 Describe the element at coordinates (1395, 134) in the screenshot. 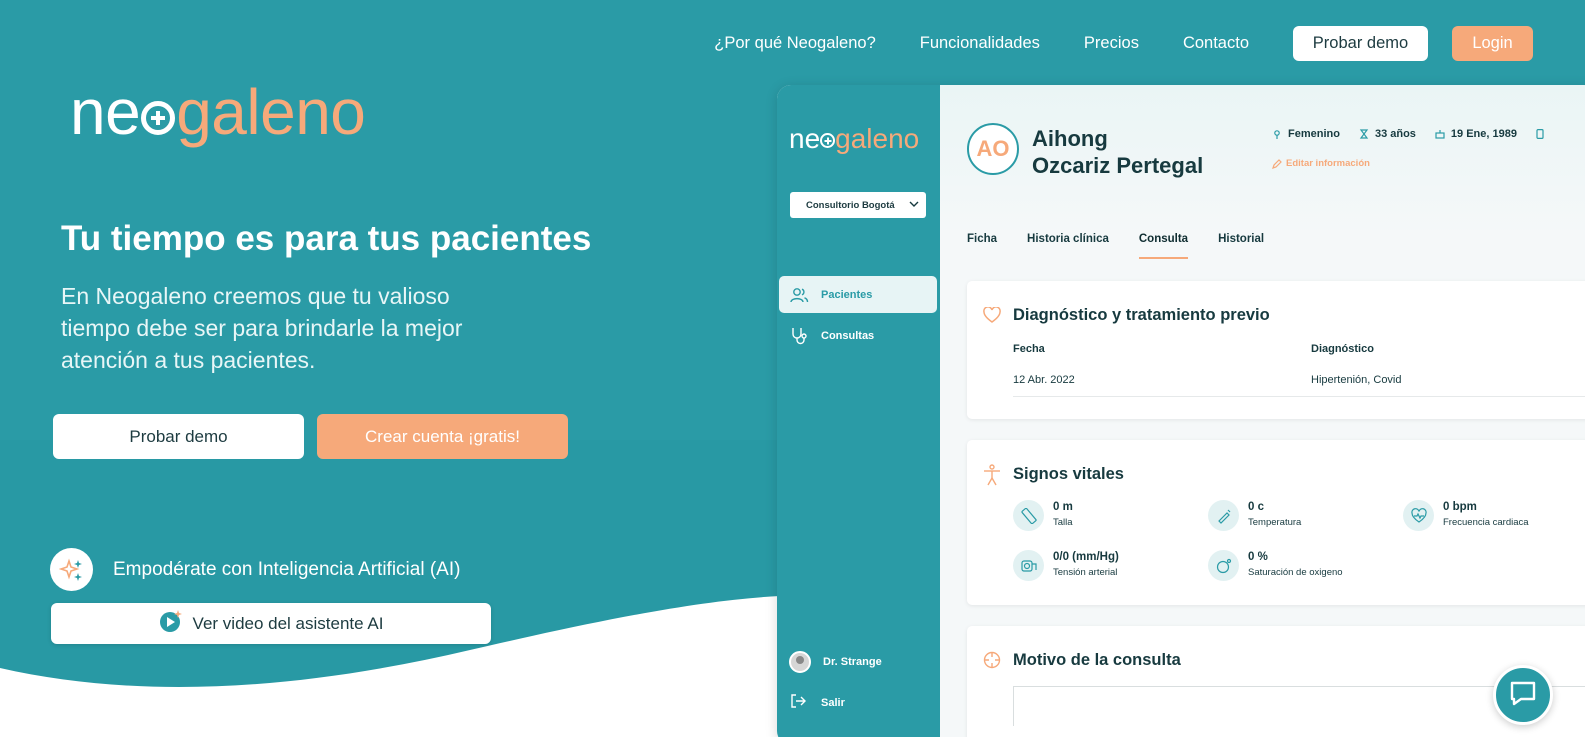

I see `patient-age-value: 33 años` at that location.